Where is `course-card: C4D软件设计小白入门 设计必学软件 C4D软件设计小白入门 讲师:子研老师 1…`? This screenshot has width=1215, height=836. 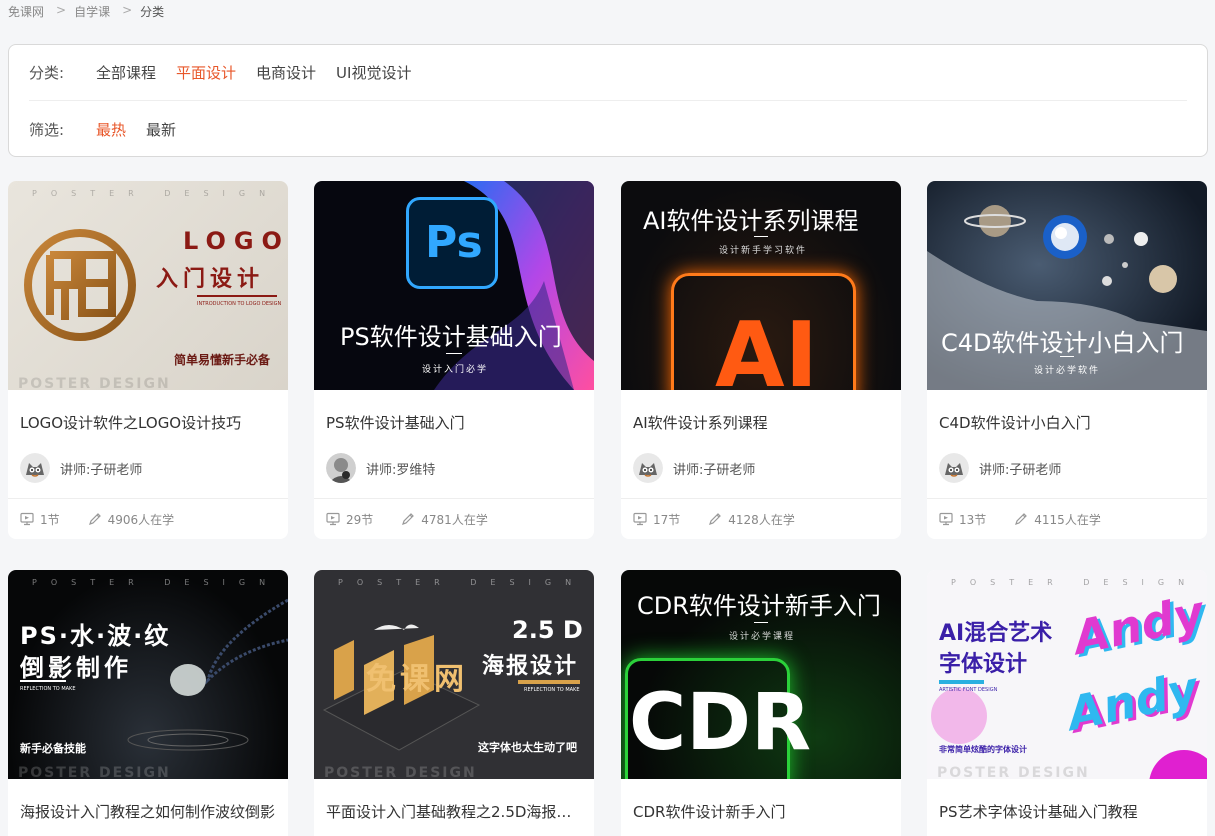
course-card: C4D软件设计小白入门 设计必学软件 C4D软件设计小白入门 讲师:子研老师 1… is located at coordinates (1067, 360).